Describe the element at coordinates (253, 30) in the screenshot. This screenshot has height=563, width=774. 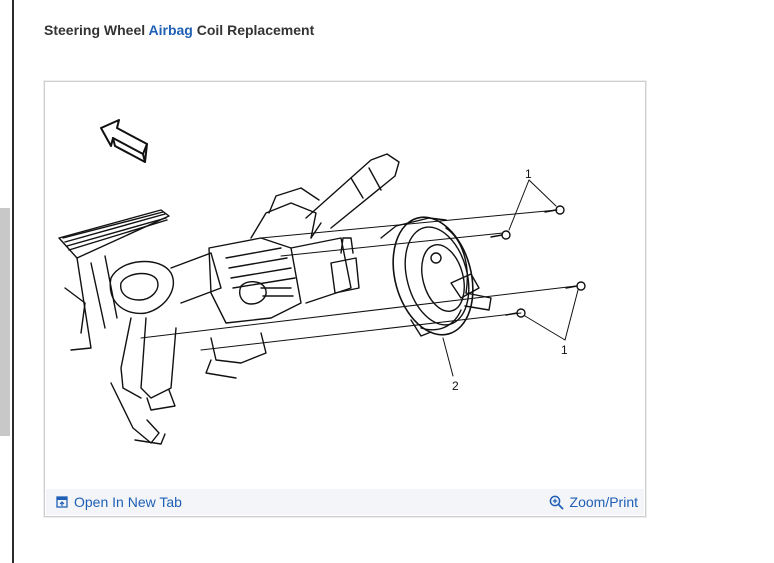
I see `title-suffix: Coil Replacement` at that location.